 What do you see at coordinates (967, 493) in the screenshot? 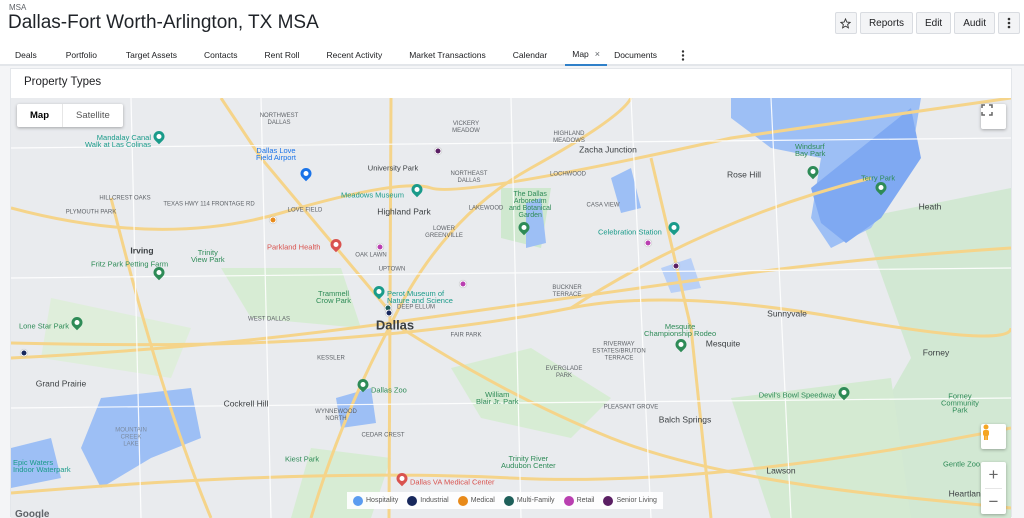
I see `map-label-heartland: Heartland` at bounding box center [967, 493].